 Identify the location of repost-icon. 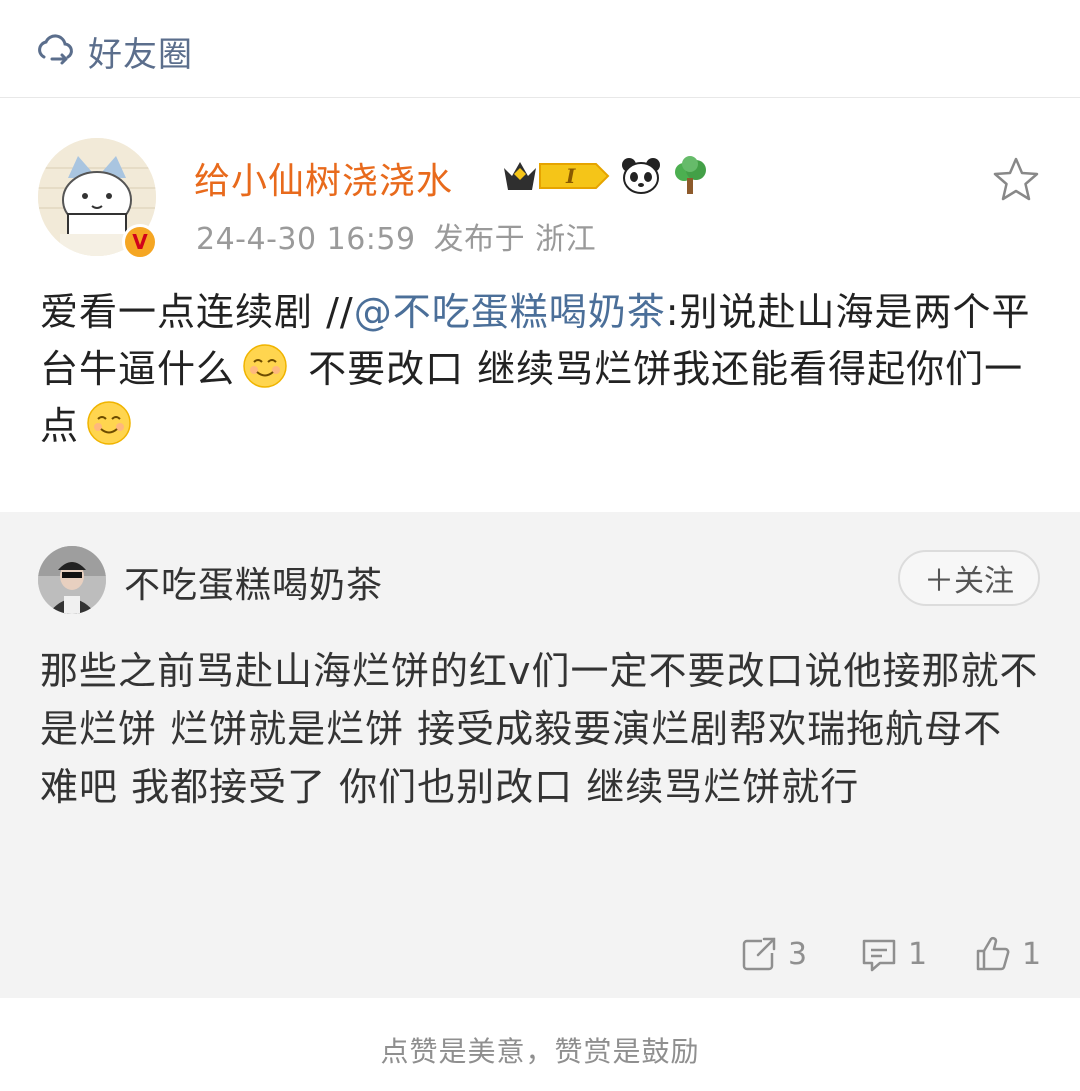
(759, 954).